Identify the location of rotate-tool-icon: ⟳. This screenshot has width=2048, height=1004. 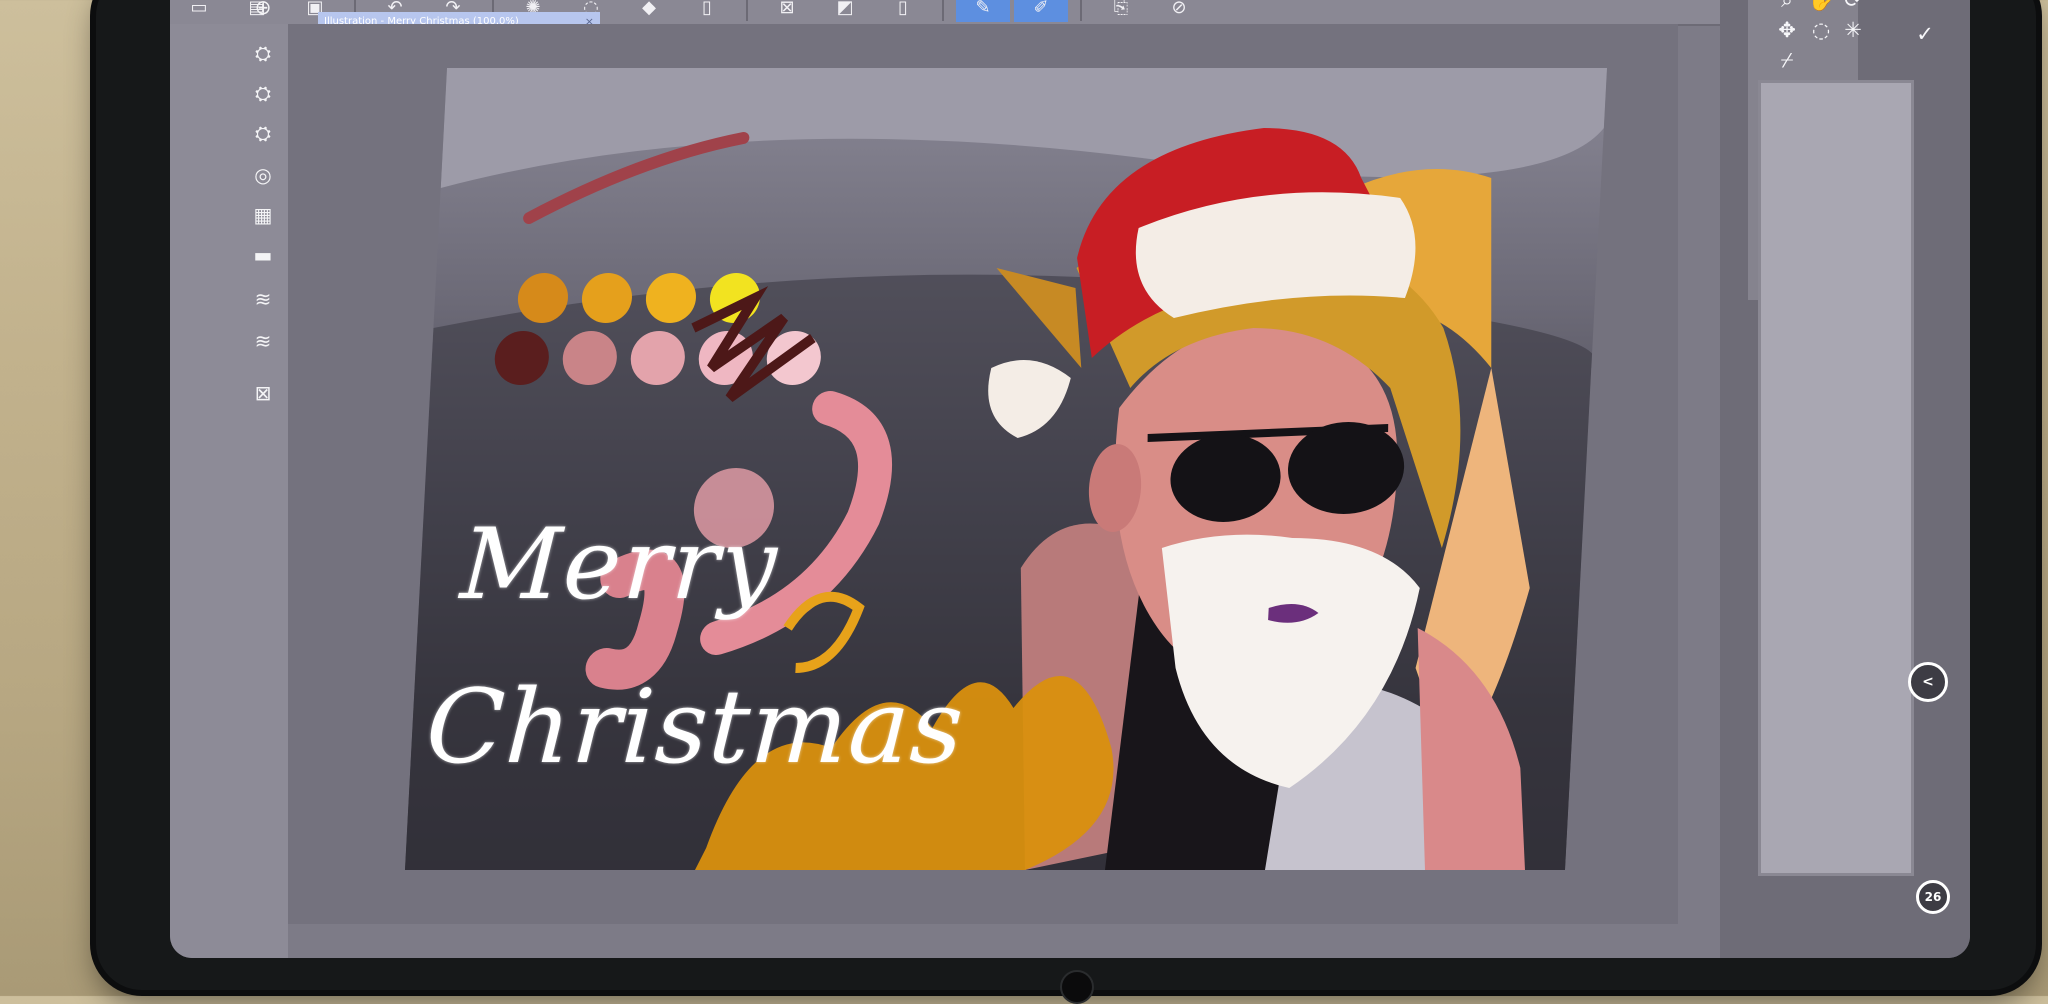
(1853, 7).